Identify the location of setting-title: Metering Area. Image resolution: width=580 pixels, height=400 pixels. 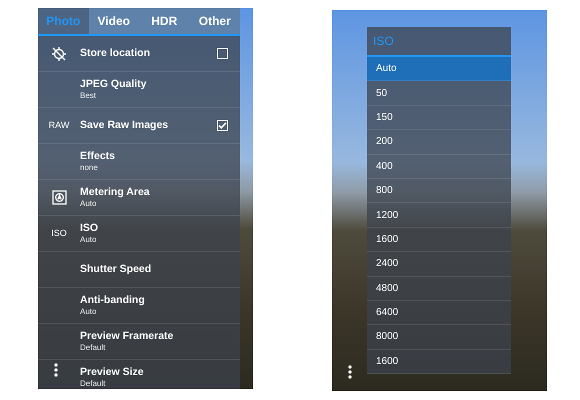
(115, 193).